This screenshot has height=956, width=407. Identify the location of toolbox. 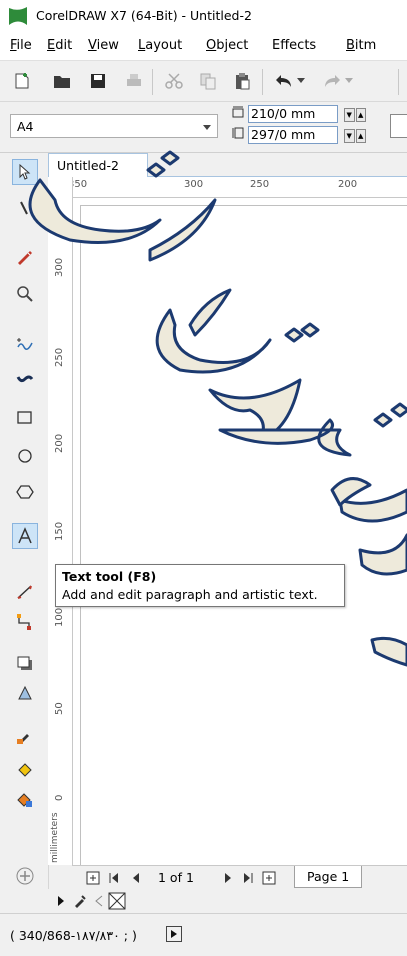
(24, 533).